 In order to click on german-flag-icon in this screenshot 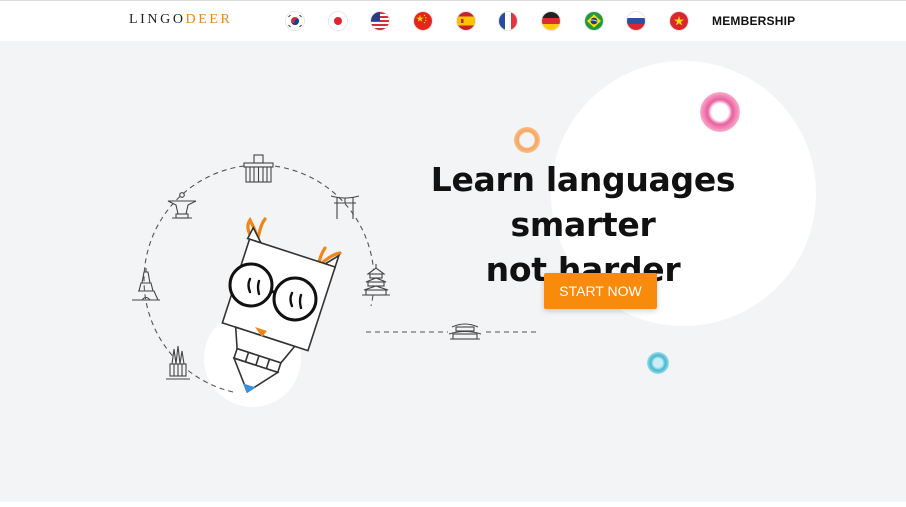, I will do `click(551, 21)`.